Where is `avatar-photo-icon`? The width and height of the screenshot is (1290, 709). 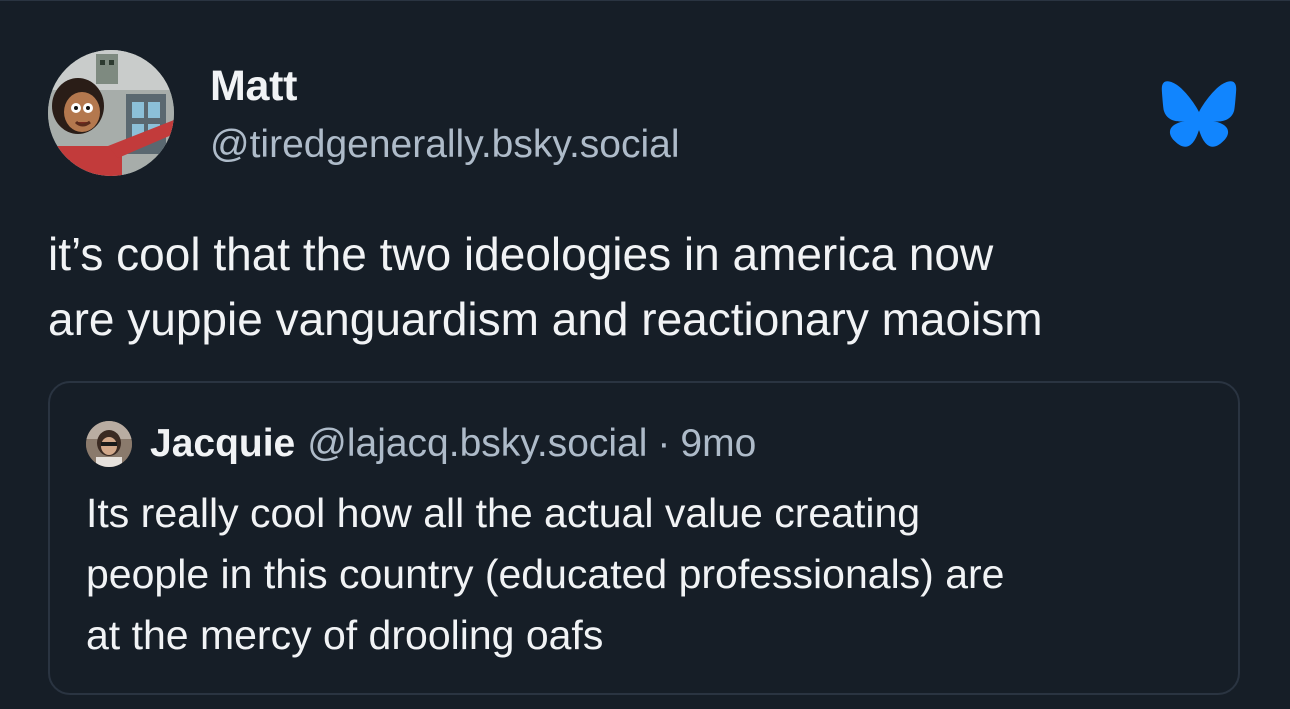 avatar-photo-icon is located at coordinates (109, 444).